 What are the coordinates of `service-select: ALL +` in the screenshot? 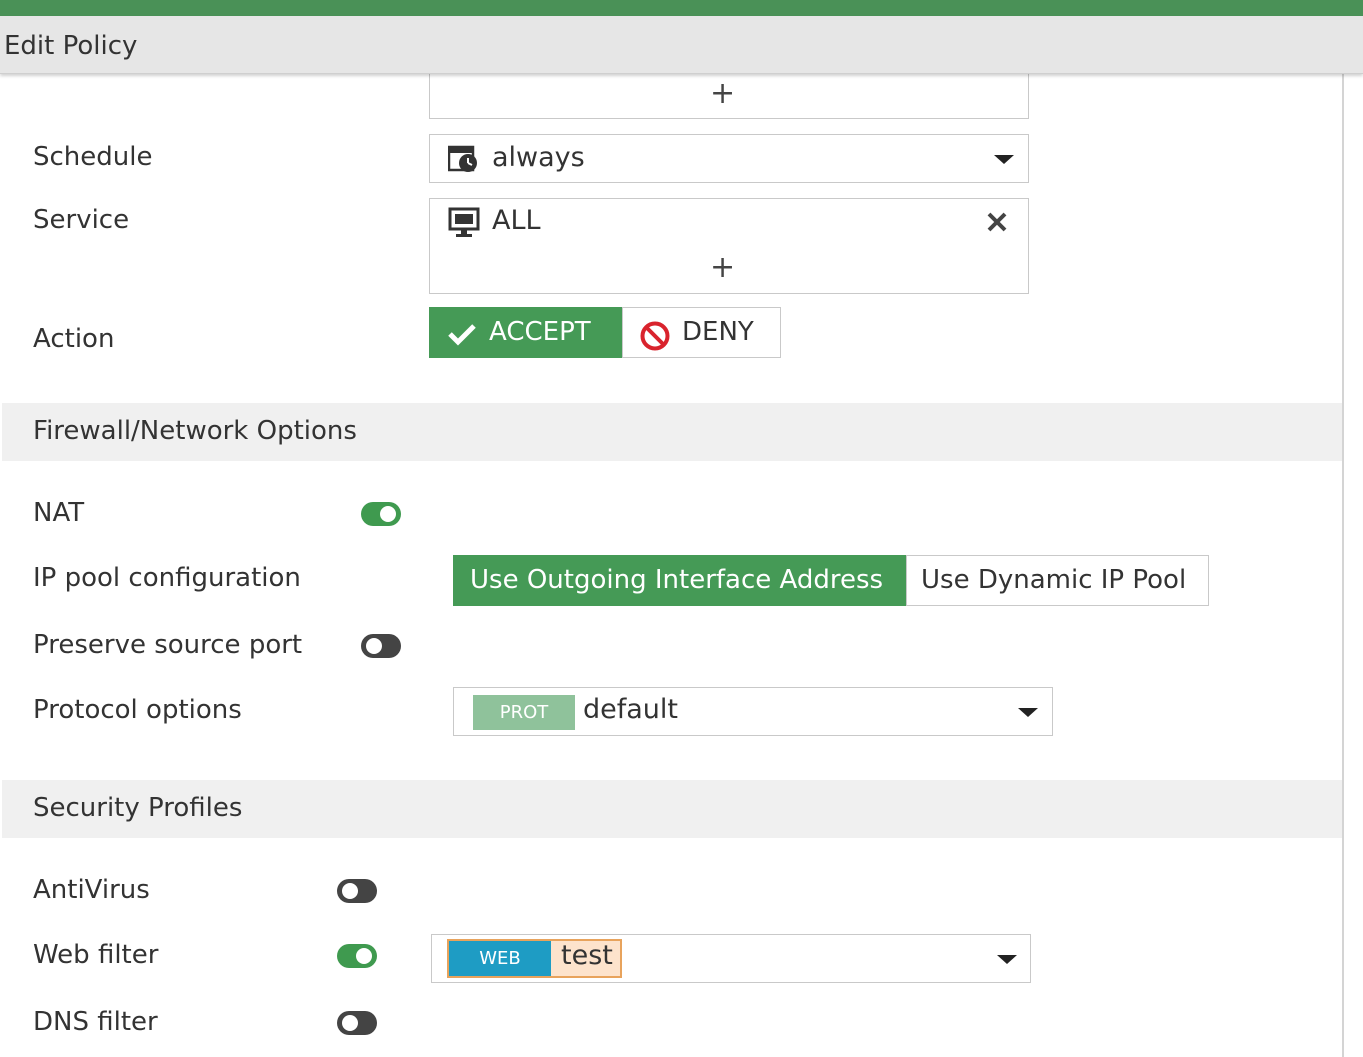 It's located at (729, 246).